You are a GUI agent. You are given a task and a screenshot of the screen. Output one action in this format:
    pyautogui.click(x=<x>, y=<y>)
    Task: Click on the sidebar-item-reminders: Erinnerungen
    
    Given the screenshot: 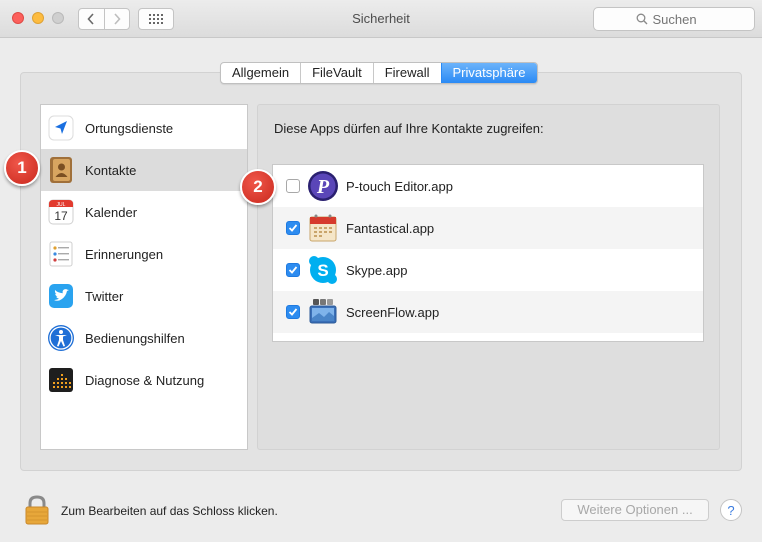 What is the action you would take?
    pyautogui.click(x=144, y=254)
    